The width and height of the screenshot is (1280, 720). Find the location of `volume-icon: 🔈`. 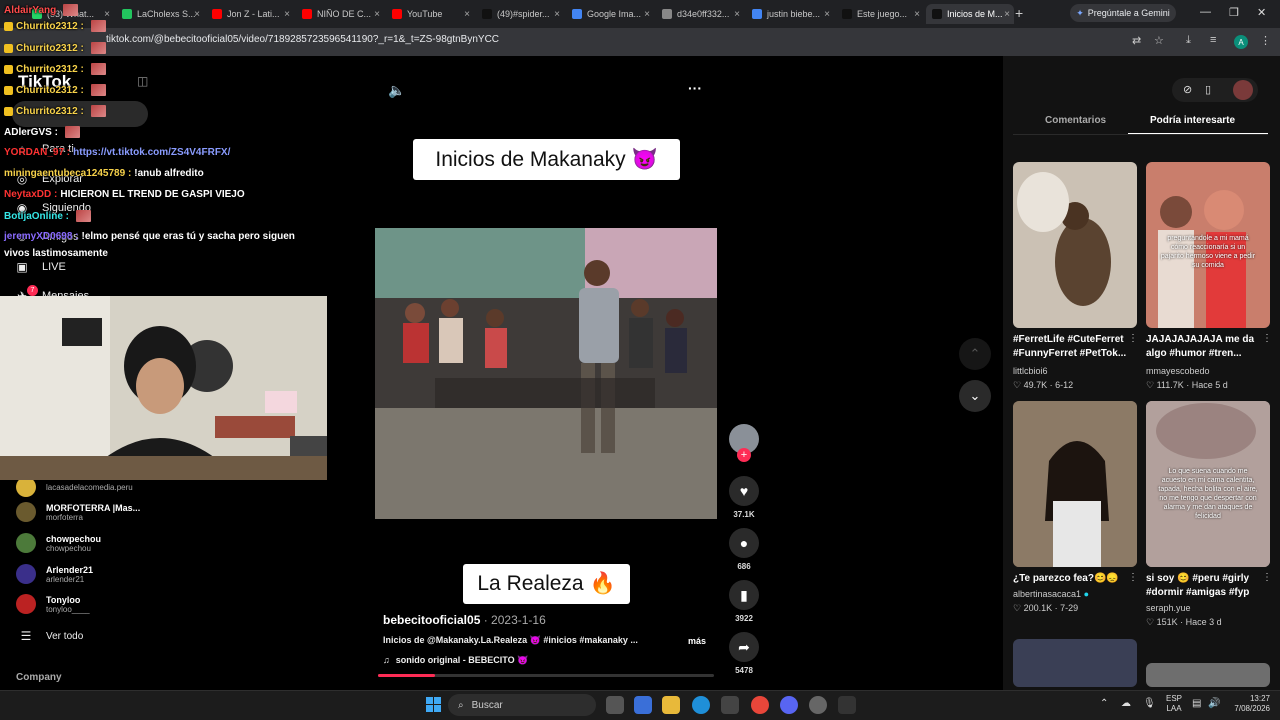

volume-icon: 🔈 is located at coordinates (396, 90).